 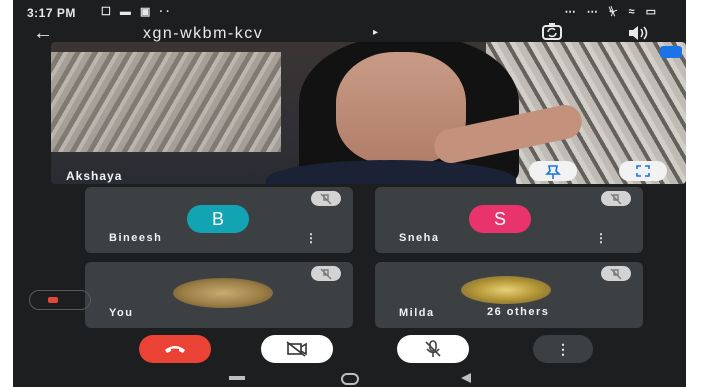 I want to click on avatar: B, so click(x=218, y=219).